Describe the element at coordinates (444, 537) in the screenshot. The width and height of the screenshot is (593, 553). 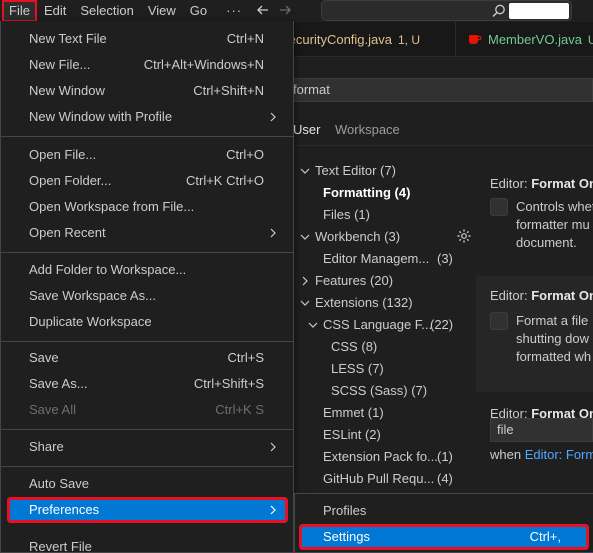
I see `submenu-item-settings: Settings Ctrl+,` at that location.